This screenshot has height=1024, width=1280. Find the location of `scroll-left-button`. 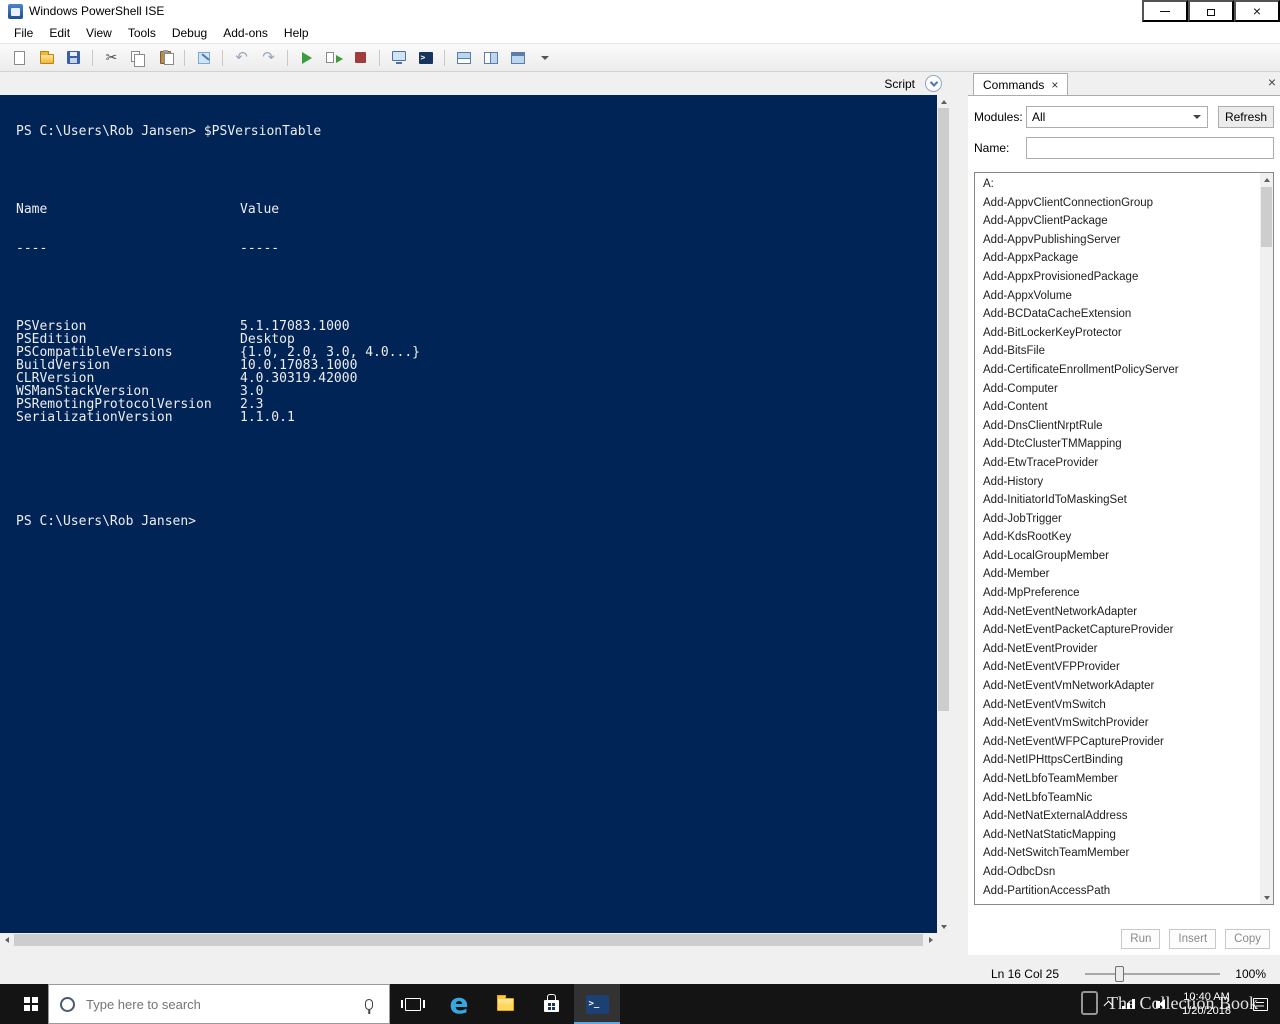

scroll-left-button is located at coordinates (6, 940).